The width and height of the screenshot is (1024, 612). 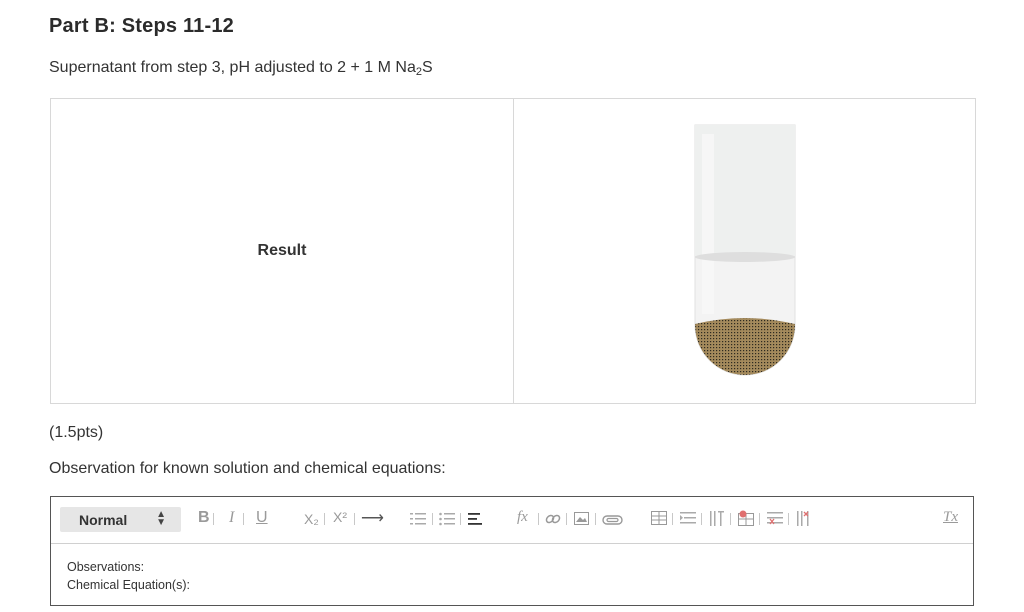 What do you see at coordinates (659, 518) in the screenshot?
I see `table-icon` at bounding box center [659, 518].